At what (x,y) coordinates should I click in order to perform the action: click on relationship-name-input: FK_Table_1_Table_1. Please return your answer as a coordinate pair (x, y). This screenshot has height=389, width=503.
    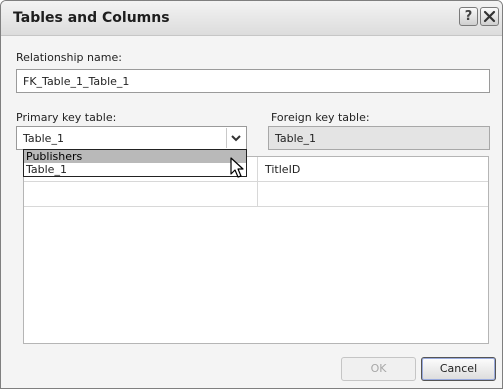
    Looking at the image, I should click on (253, 81).